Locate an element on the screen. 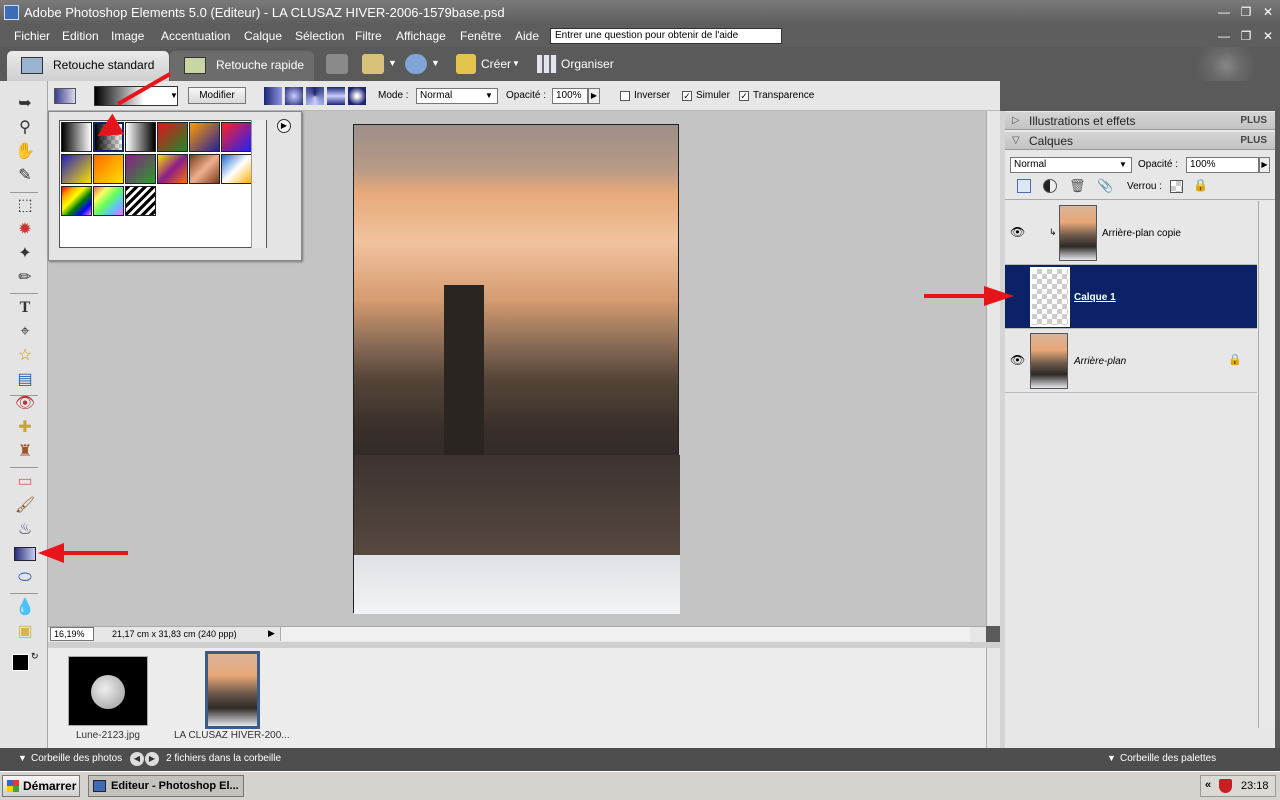 The width and height of the screenshot is (1280, 800). status-menu-icon: ▶ is located at coordinates (271, 633).